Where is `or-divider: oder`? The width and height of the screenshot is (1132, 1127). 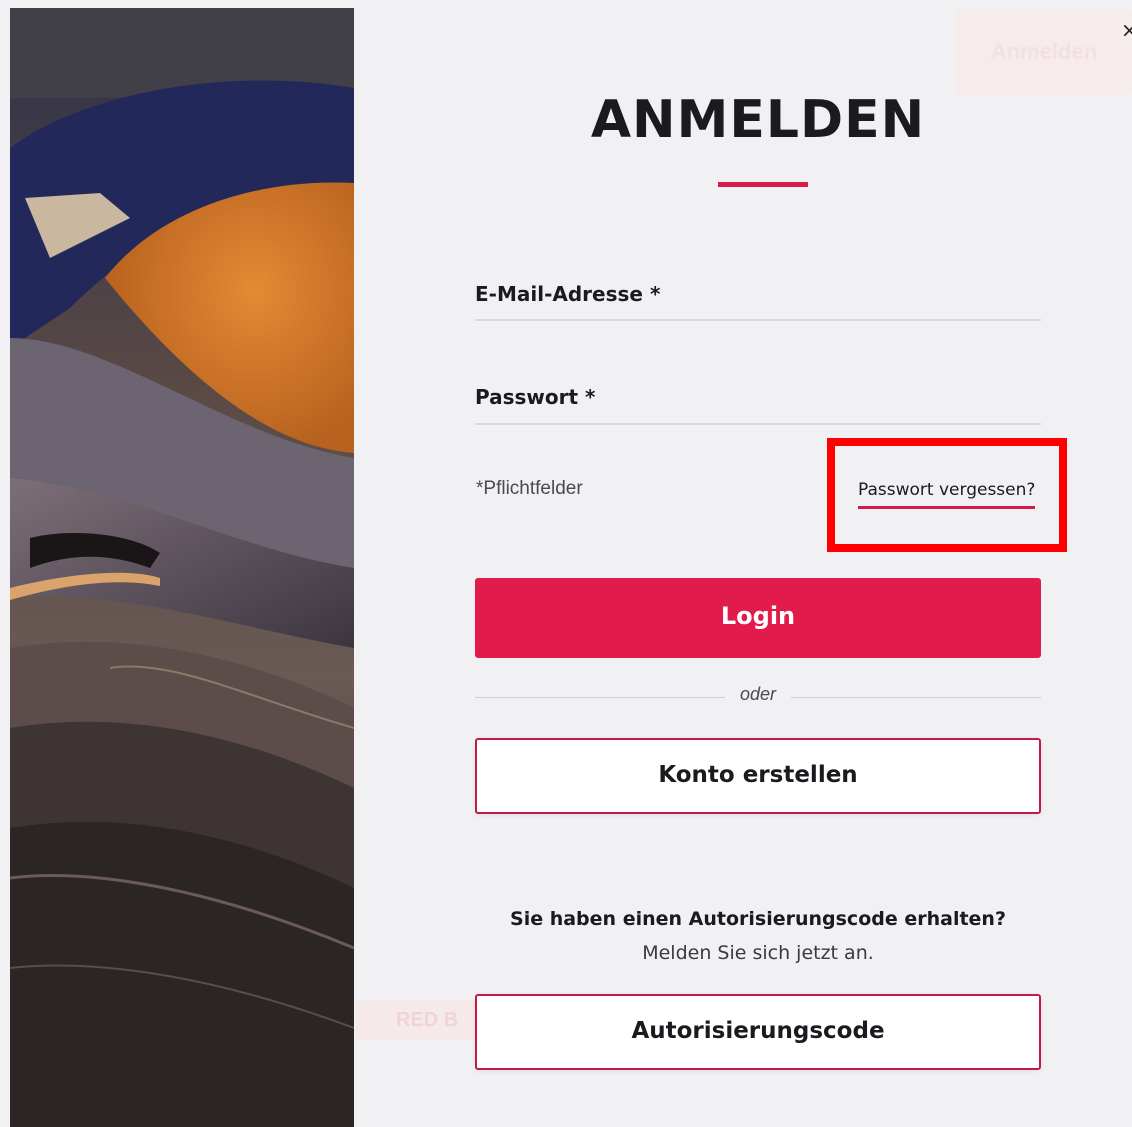
or-divider: oder is located at coordinates (758, 696).